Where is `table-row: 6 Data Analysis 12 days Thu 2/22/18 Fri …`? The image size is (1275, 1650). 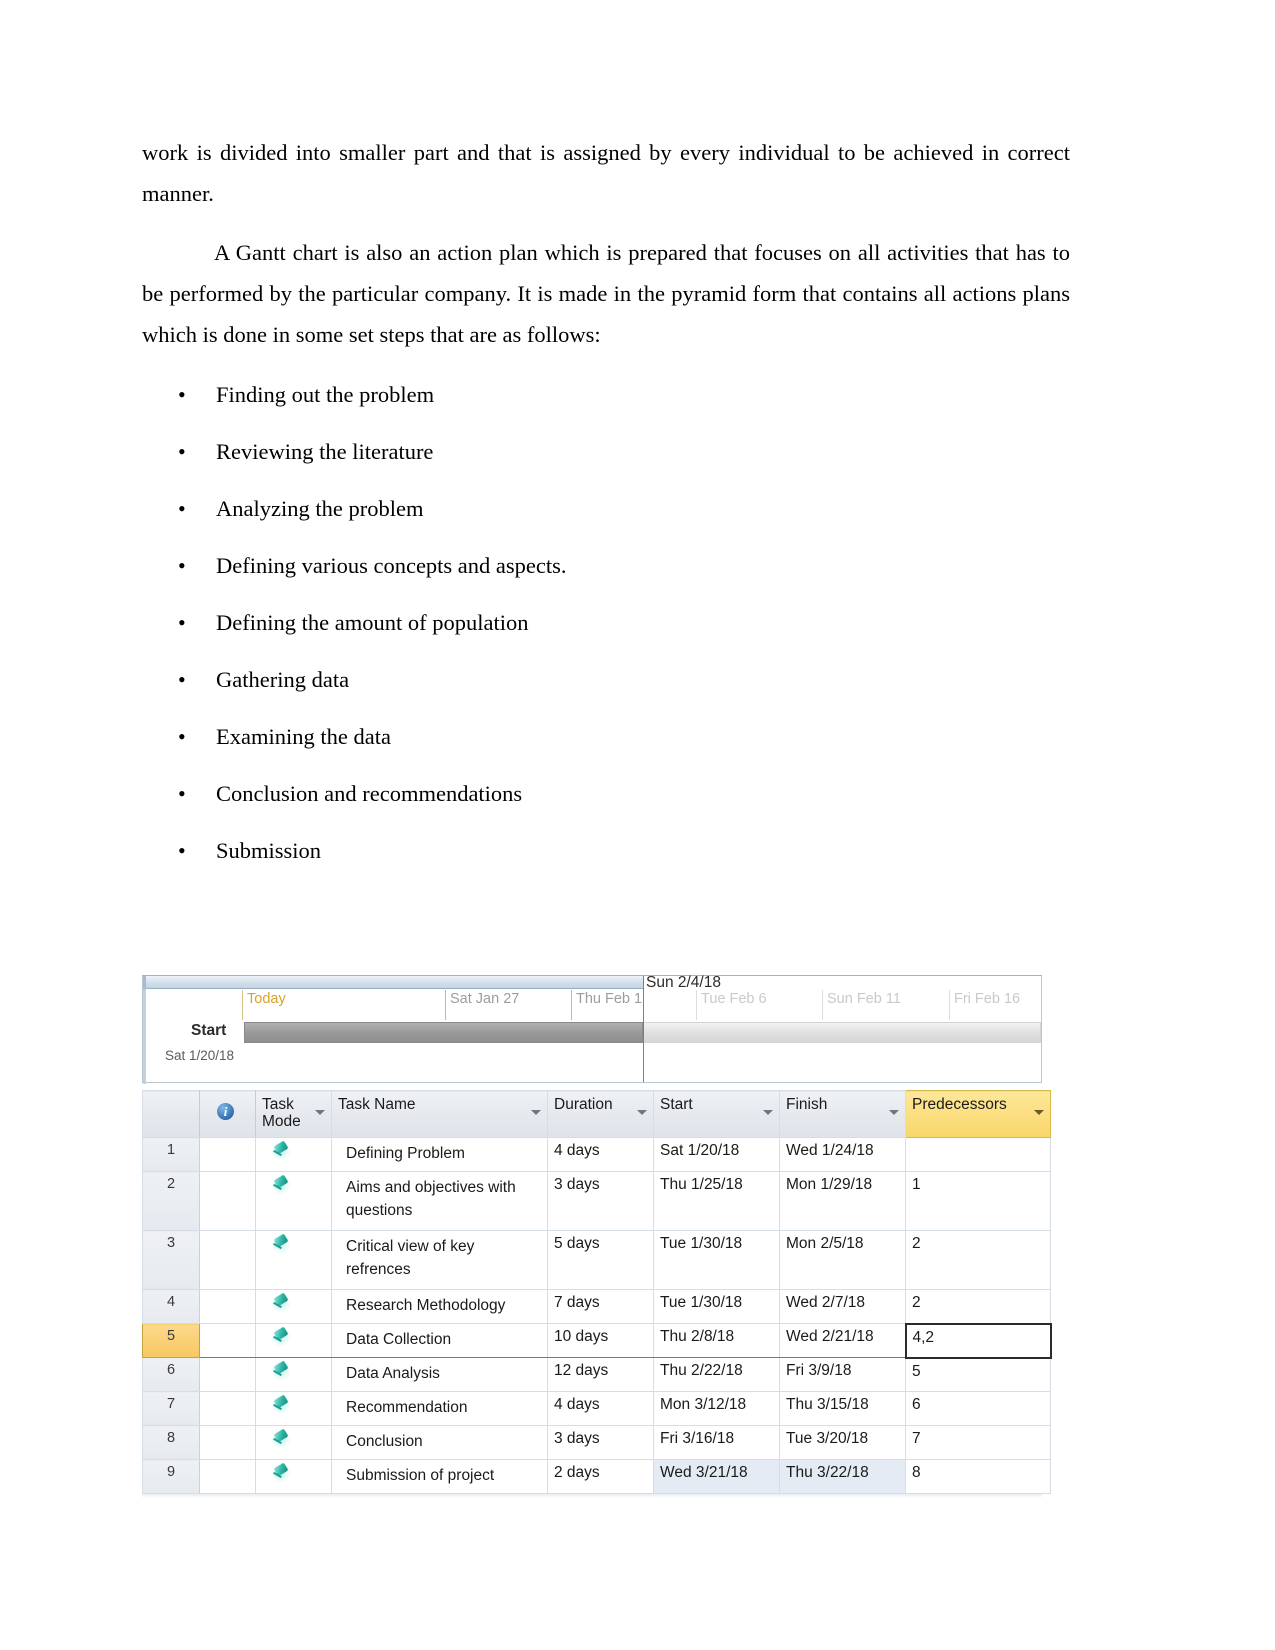 table-row: 6 Data Analysis 12 days Thu 2/22/18 Fri … is located at coordinates (596, 1374).